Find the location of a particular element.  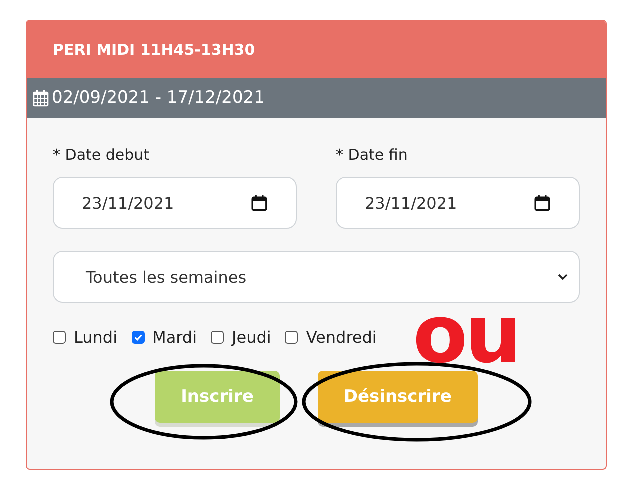

card-title: PERI MIDI 11H45-13H30 is located at coordinates (154, 49).